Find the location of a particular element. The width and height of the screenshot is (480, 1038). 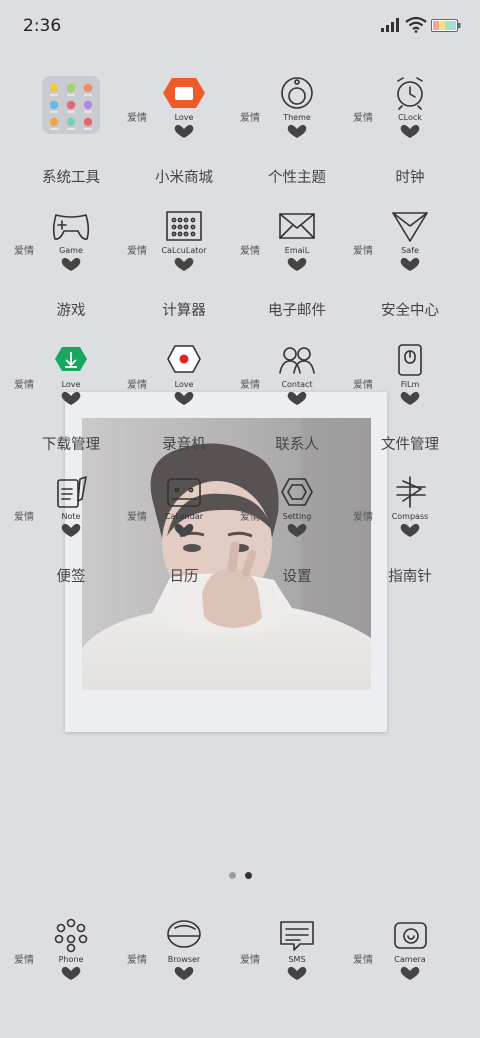

mi-store-icon: 爱情 Love is located at coordinates (170, 118).